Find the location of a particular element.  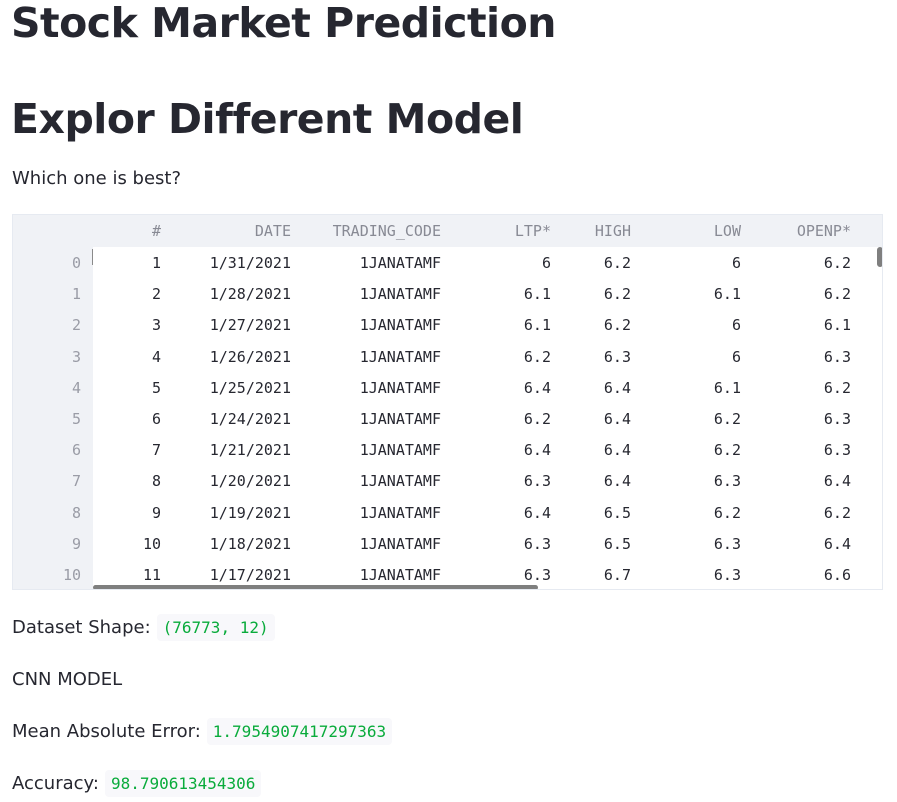

mae-line: Mean Absolute Error: 1.7954907417297363 is located at coordinates (202, 731).